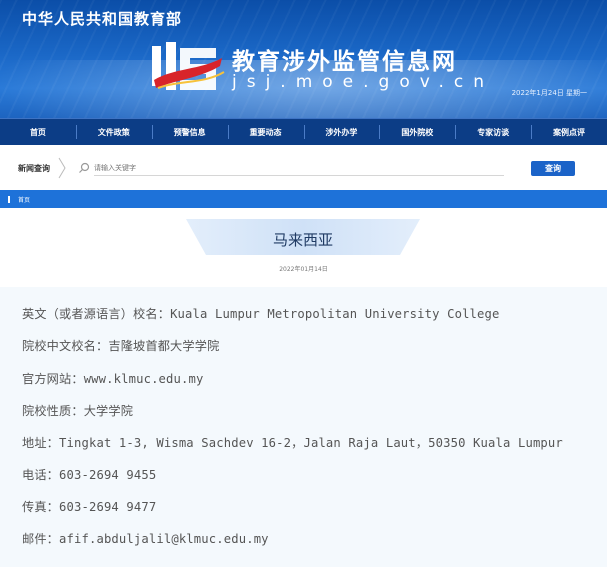  Describe the element at coordinates (84, 167) in the screenshot. I see `search-icon` at that location.